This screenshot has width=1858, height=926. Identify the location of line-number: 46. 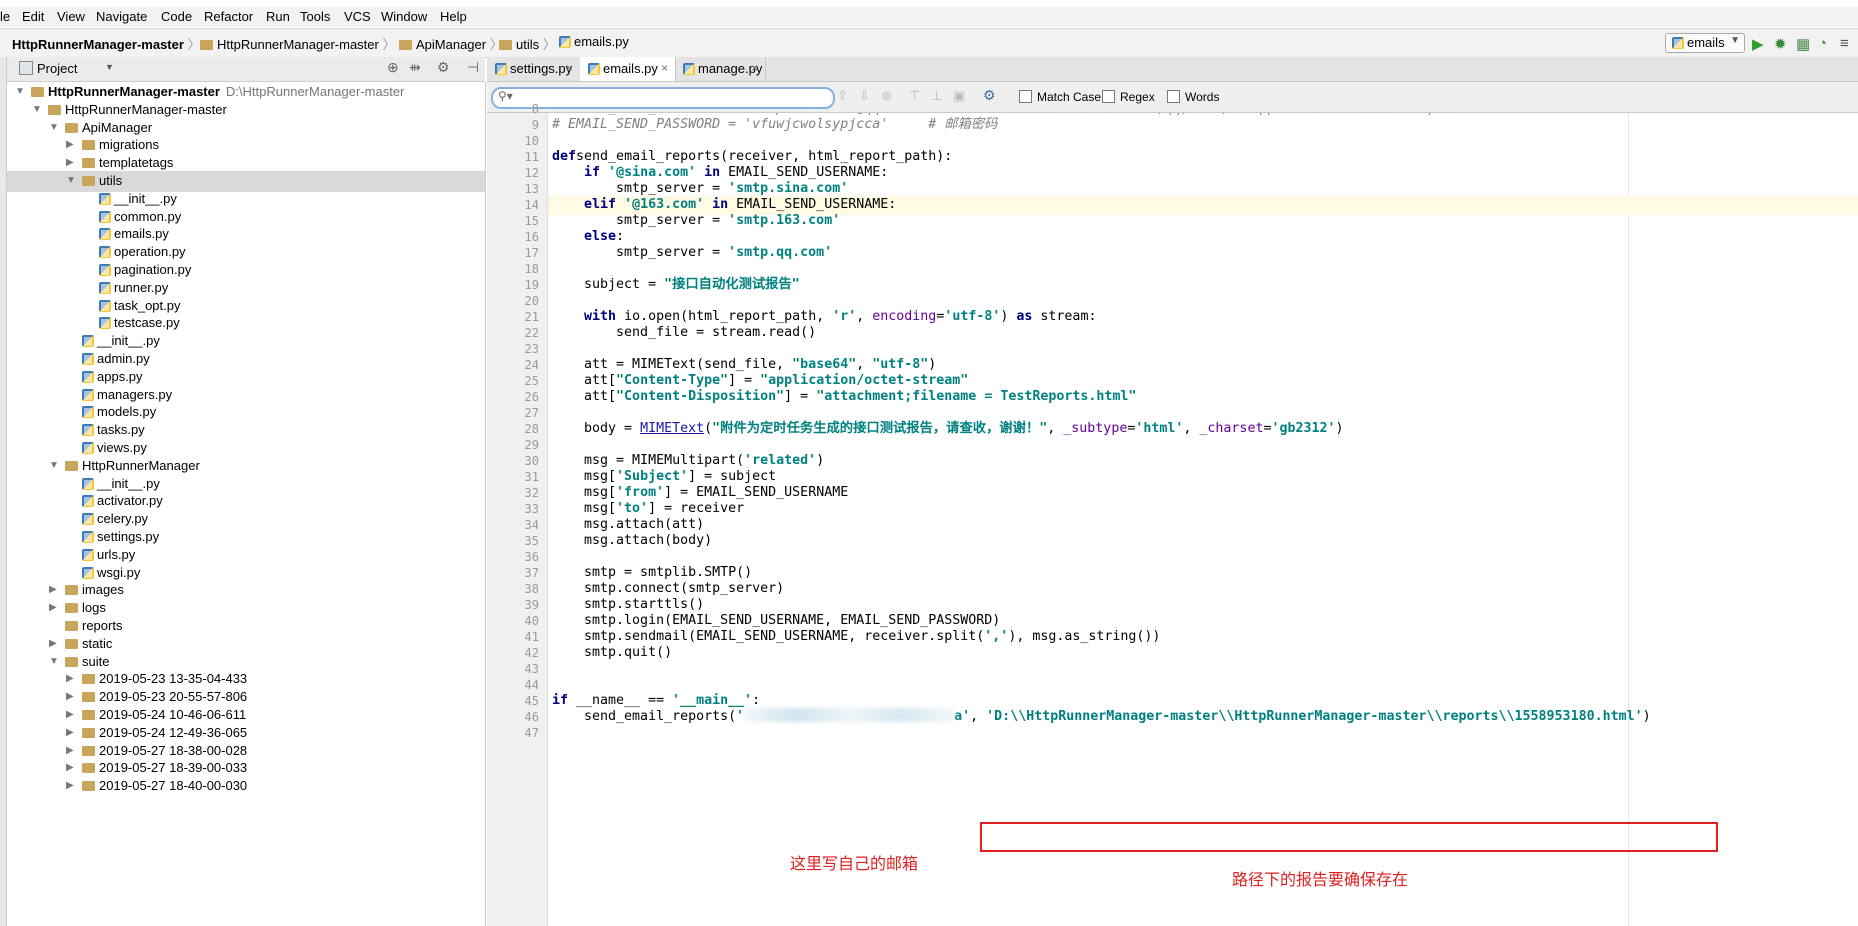
(531, 717).